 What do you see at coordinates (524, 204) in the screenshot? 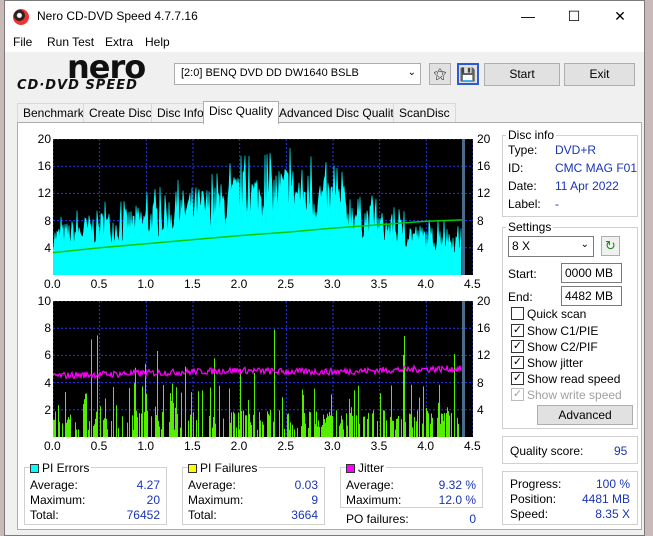
I see `disc-label-label: Label:` at bounding box center [524, 204].